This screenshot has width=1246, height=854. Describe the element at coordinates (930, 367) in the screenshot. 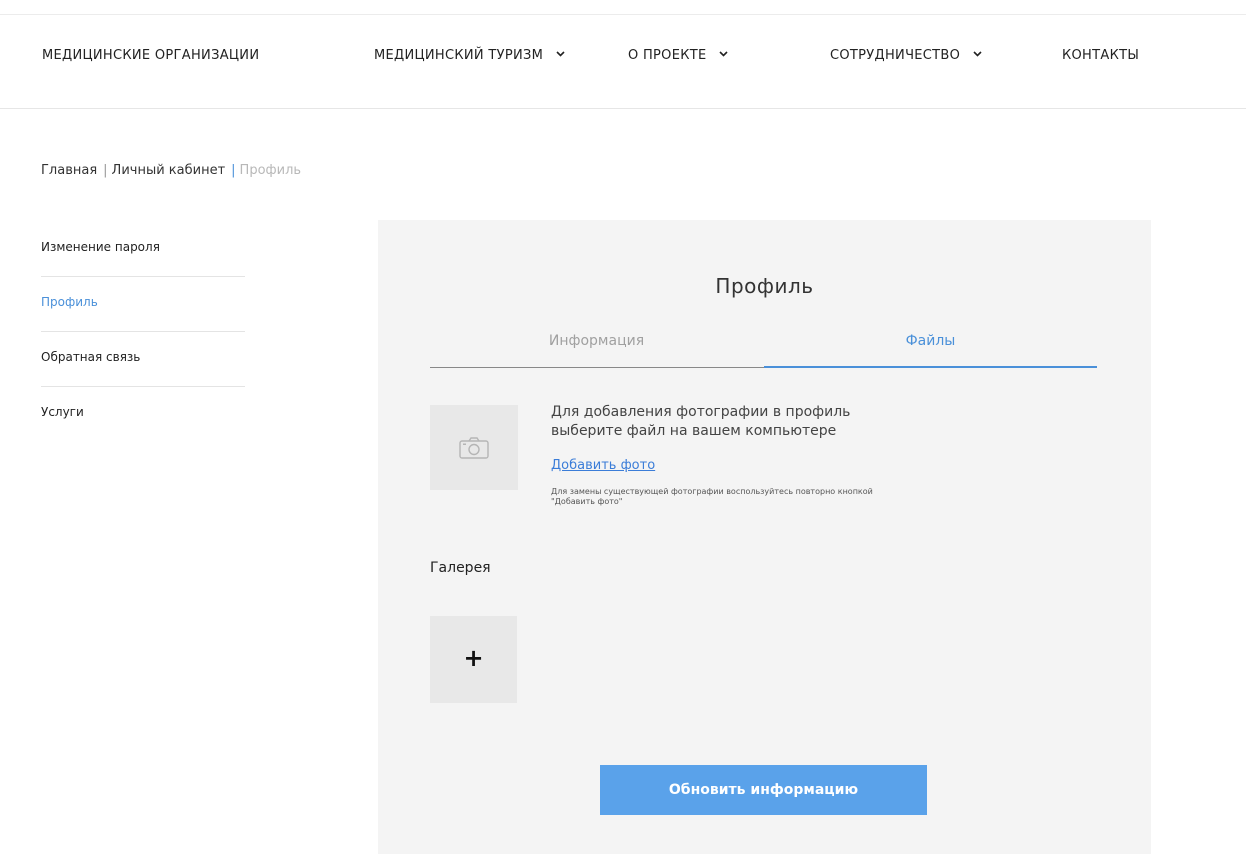

I see `active-tab-indicator` at that location.